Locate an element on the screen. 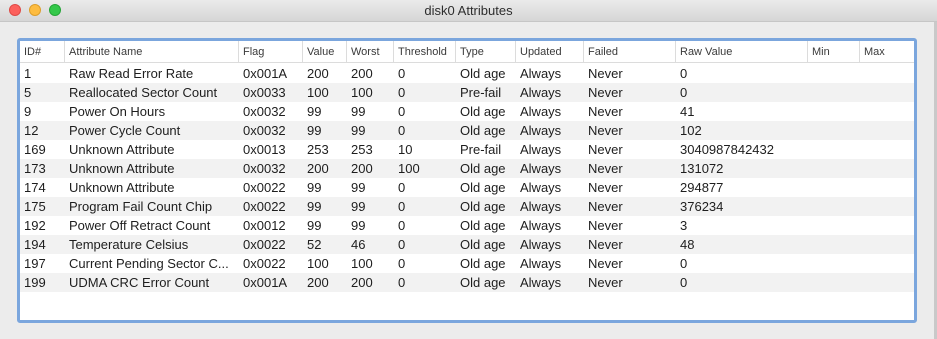 Image resolution: width=937 pixels, height=339 pixels. cell-raw-value: 41 is located at coordinates (687, 111).